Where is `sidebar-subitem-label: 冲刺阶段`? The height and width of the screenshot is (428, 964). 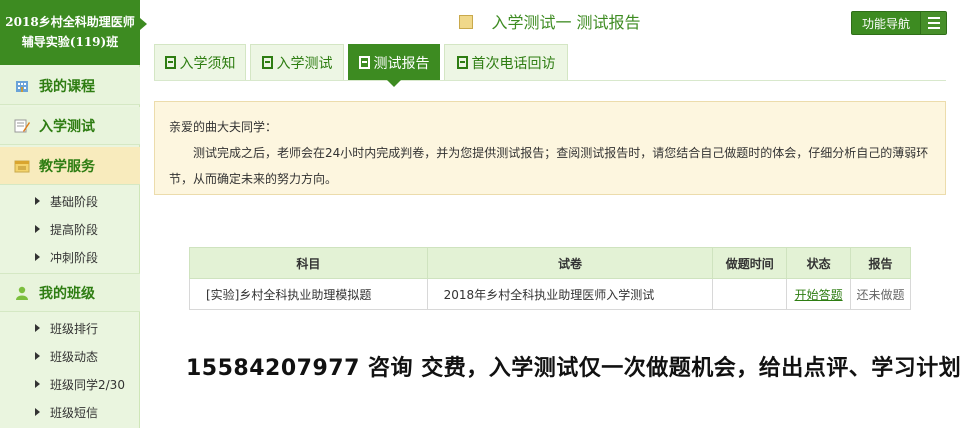
sidebar-subitem-label: 冲刺阶段 is located at coordinates (74, 257).